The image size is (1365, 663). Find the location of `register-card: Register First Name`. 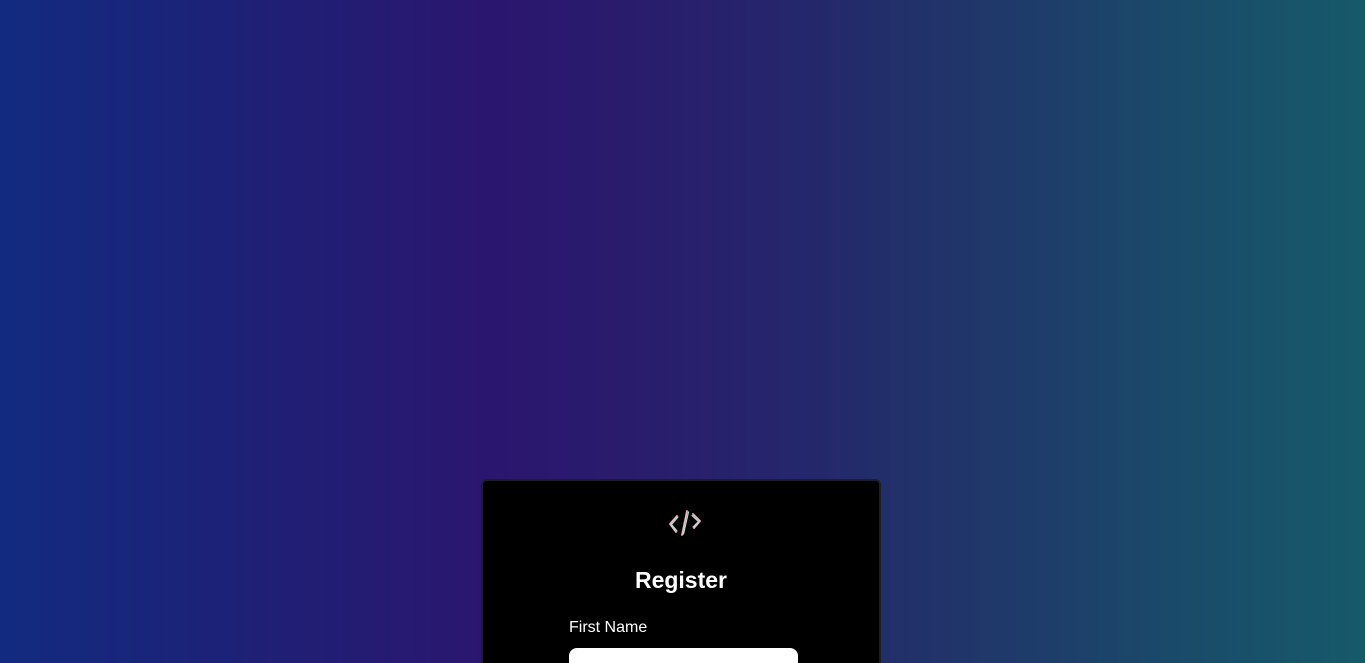

register-card: Register First Name is located at coordinates (681, 571).